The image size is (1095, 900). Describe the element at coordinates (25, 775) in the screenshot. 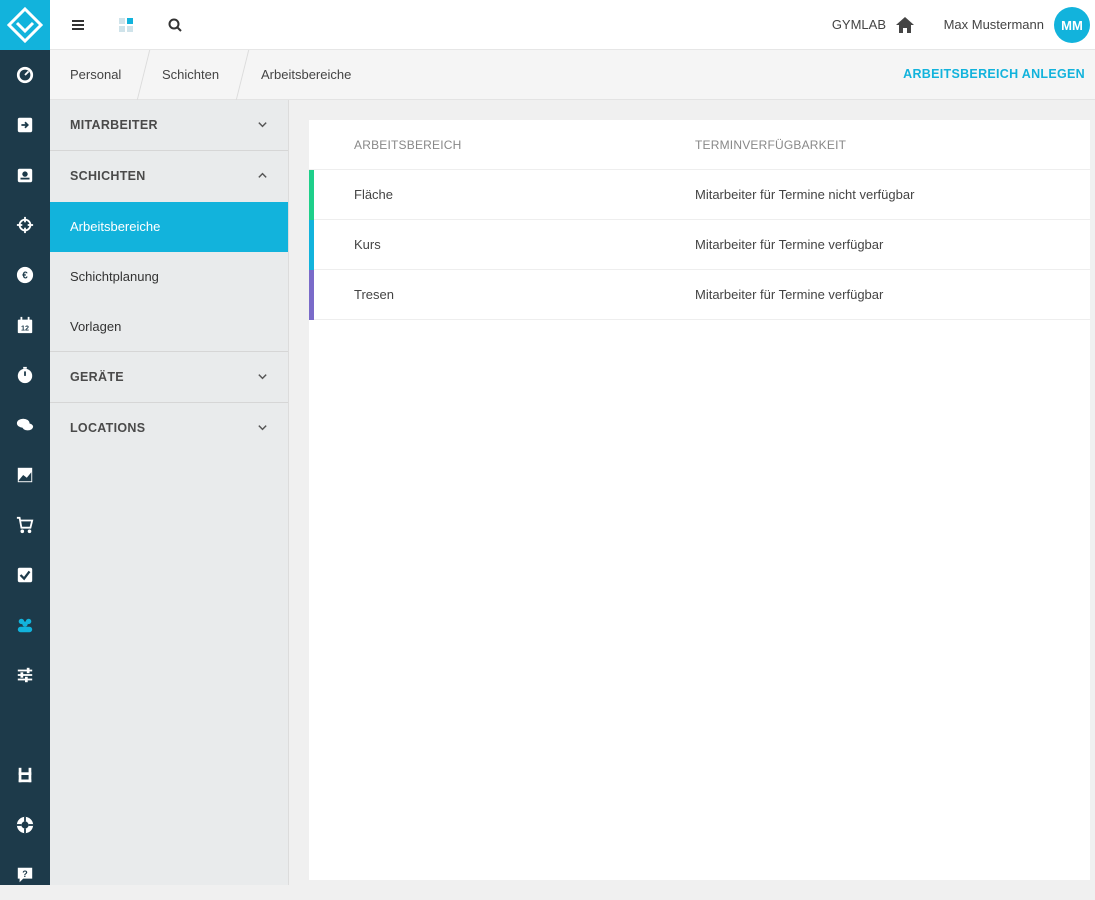

I see `store-icon` at that location.